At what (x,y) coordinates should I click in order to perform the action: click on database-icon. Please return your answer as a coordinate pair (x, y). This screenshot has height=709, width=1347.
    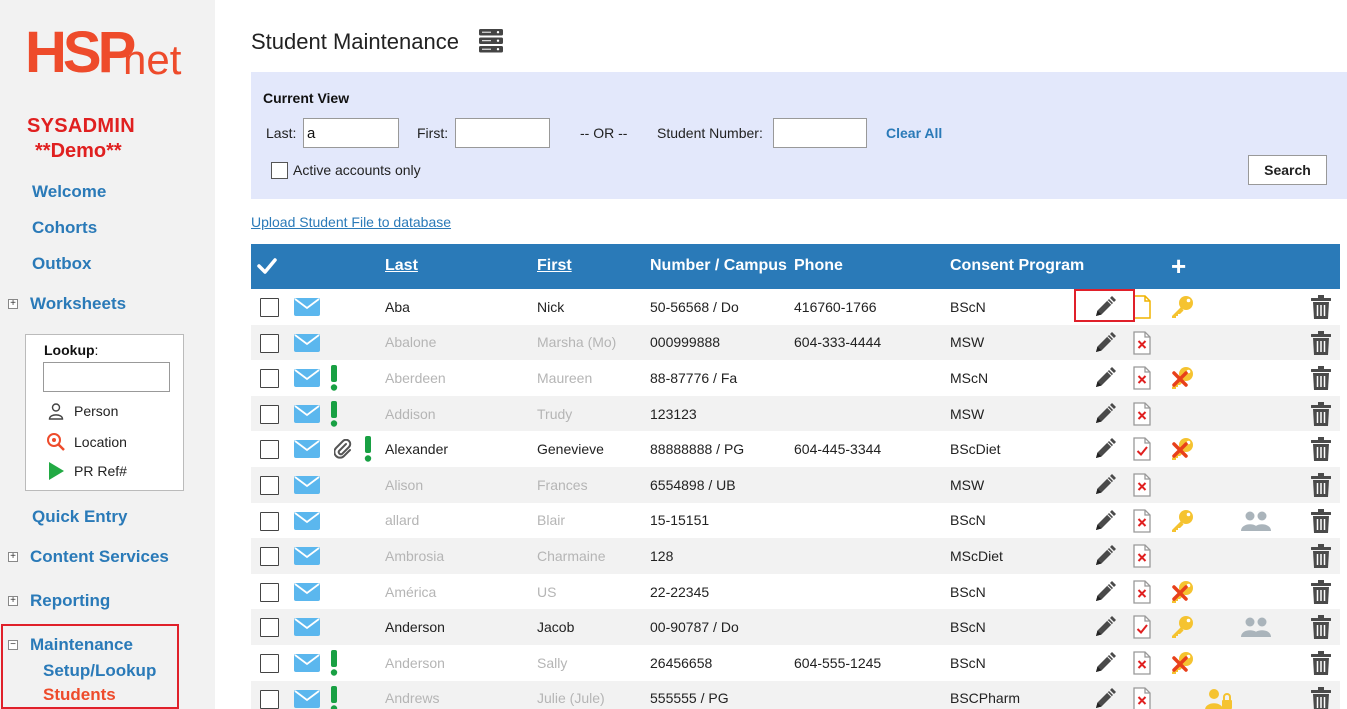
    Looking at the image, I should click on (491, 43).